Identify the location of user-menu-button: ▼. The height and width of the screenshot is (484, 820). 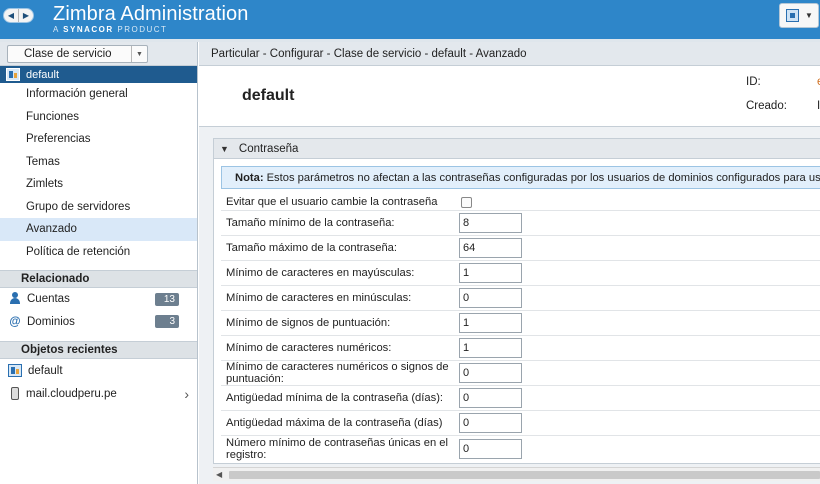
(799, 15).